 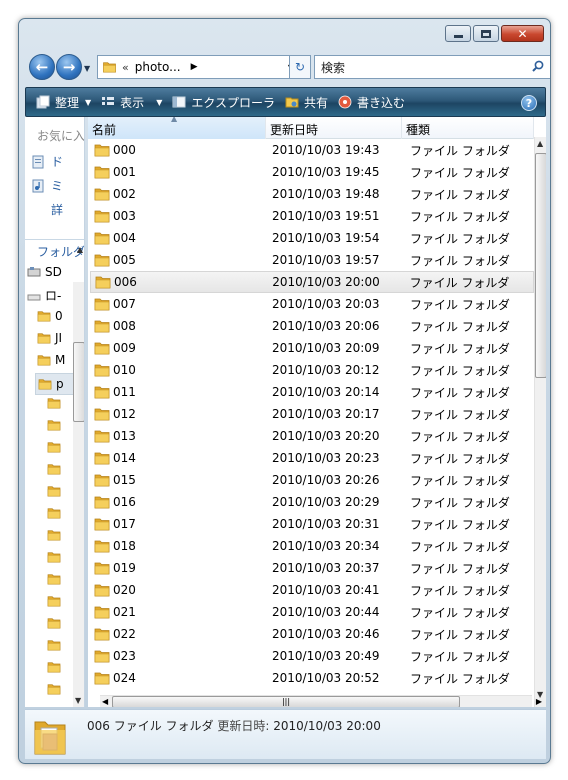 I want to click on file-row: 014 2010/10/03 20:23 ファイル フォルダ, so click(x=312, y=458).